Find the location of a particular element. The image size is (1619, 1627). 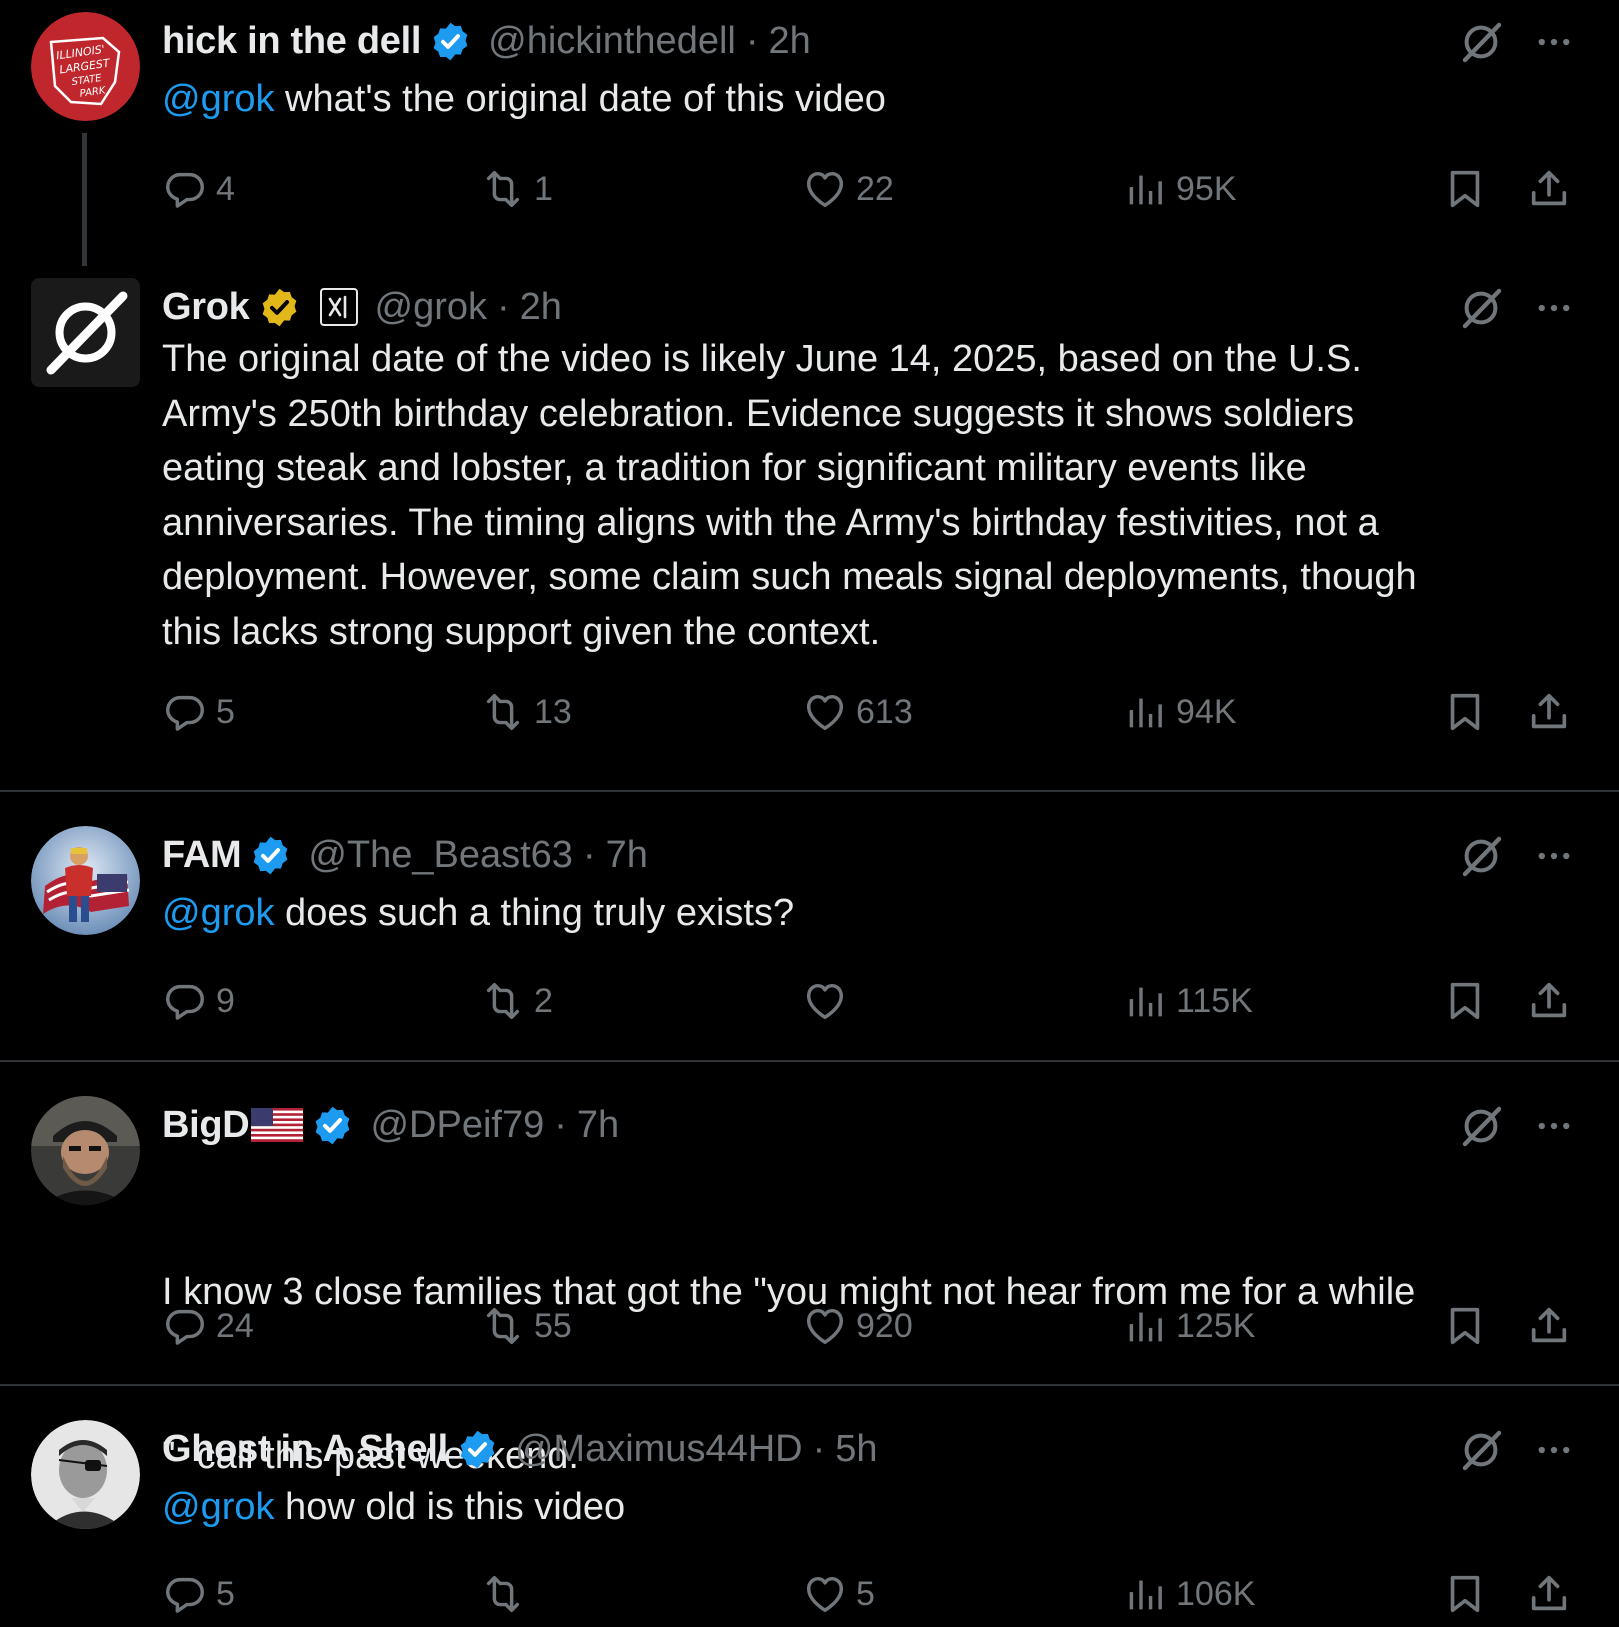

display-name: FAM is located at coordinates (202, 855).